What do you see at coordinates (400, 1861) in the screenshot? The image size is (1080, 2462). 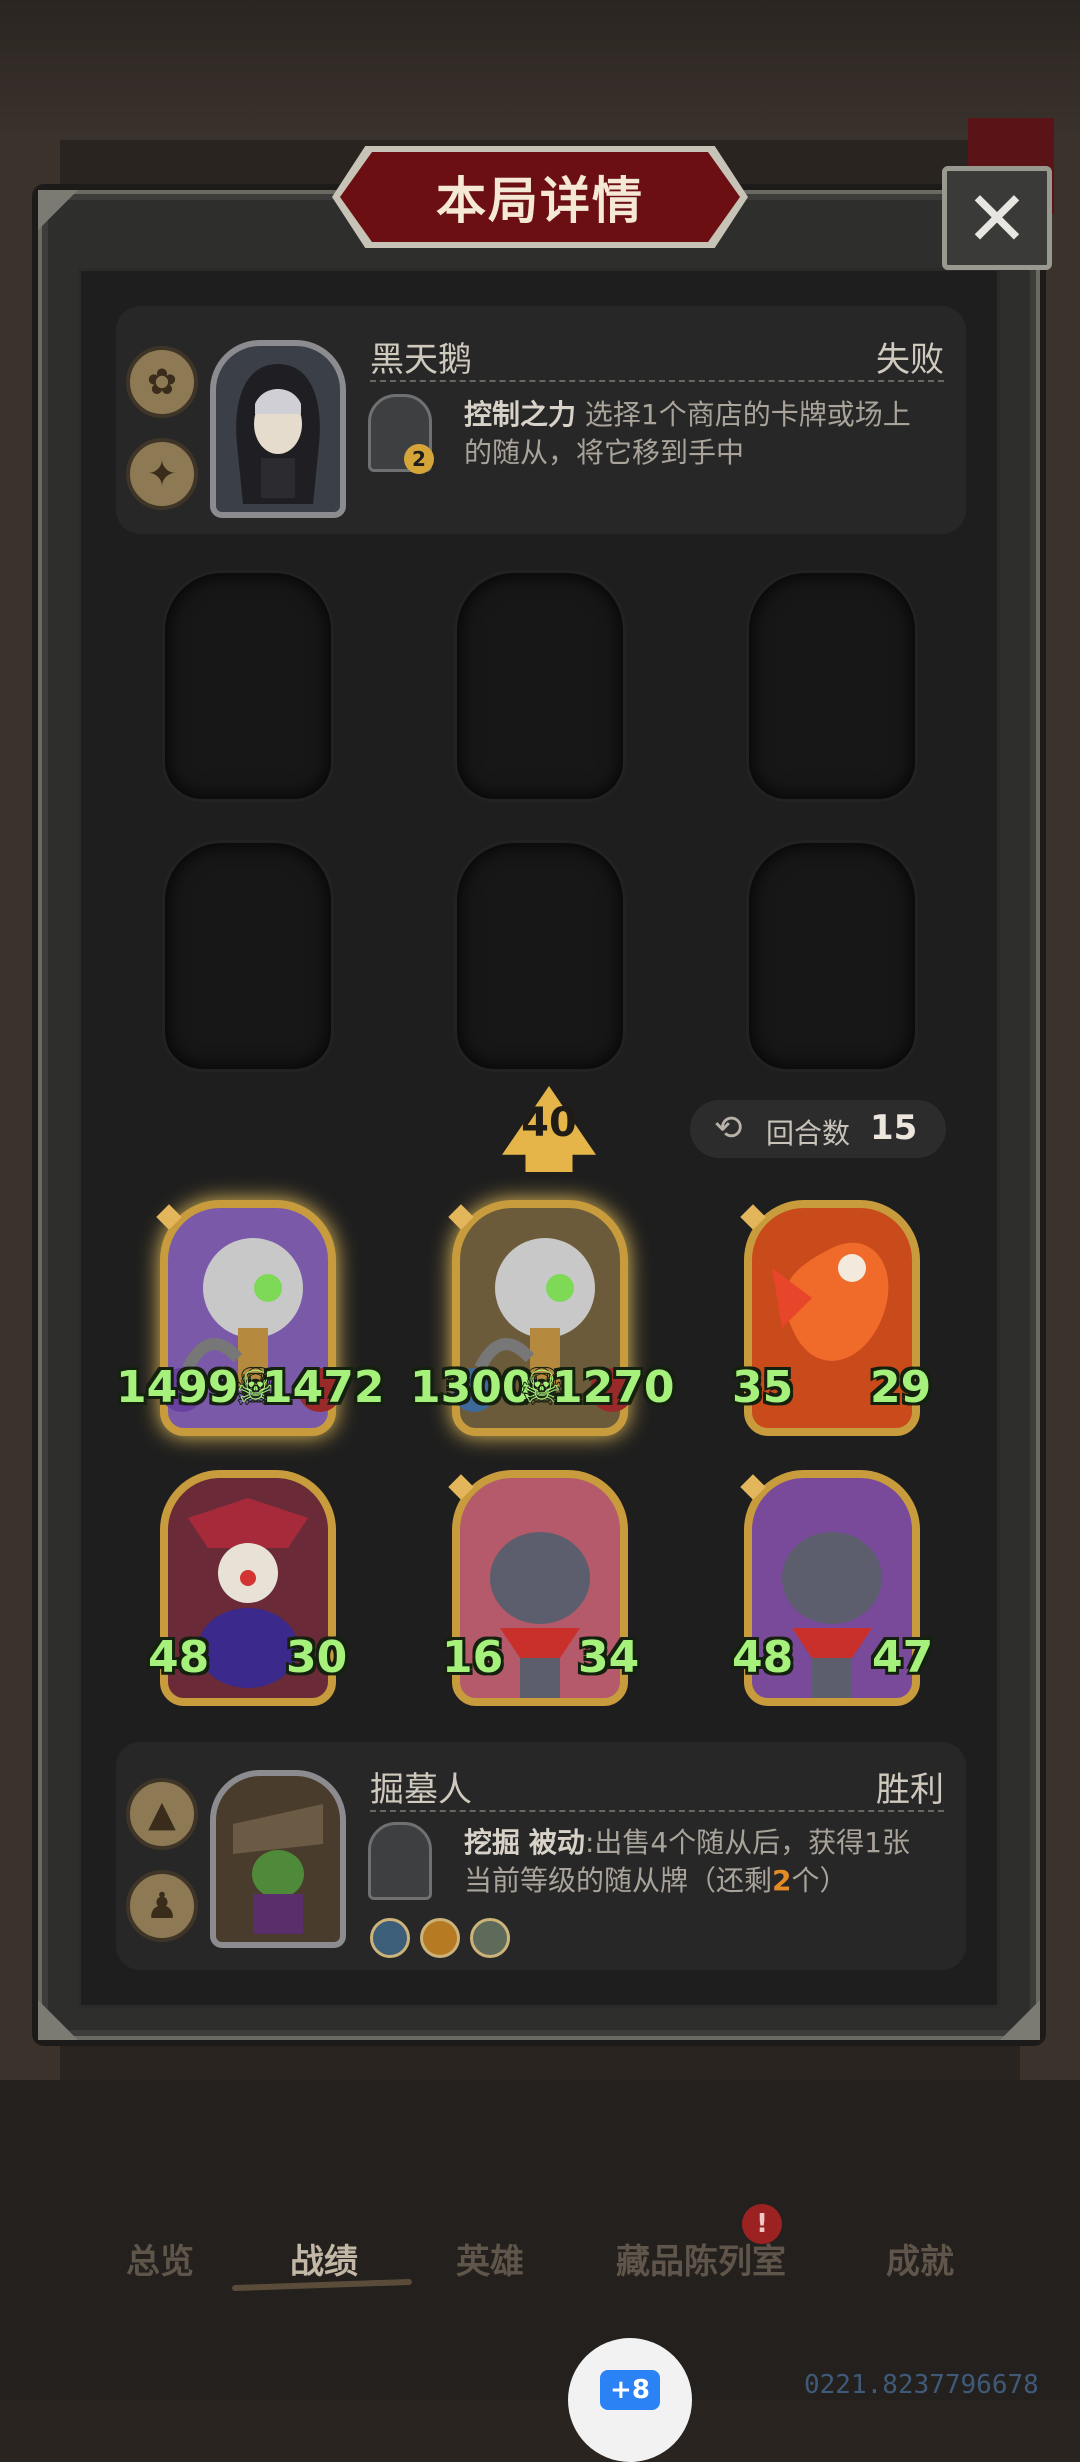 I see `hero-power-icon` at bounding box center [400, 1861].